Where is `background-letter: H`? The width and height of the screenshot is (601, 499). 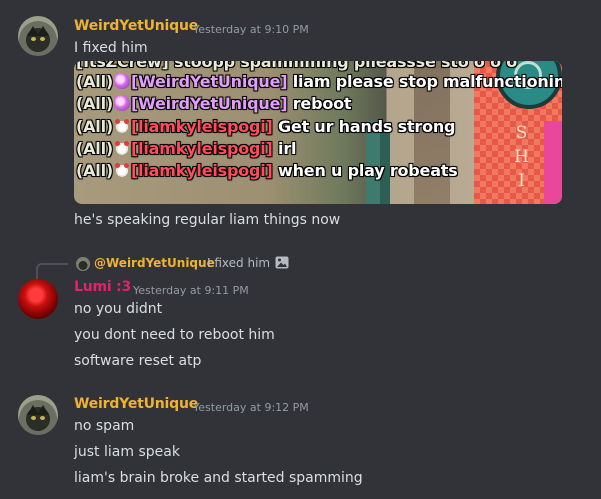 background-letter: H is located at coordinates (521, 157).